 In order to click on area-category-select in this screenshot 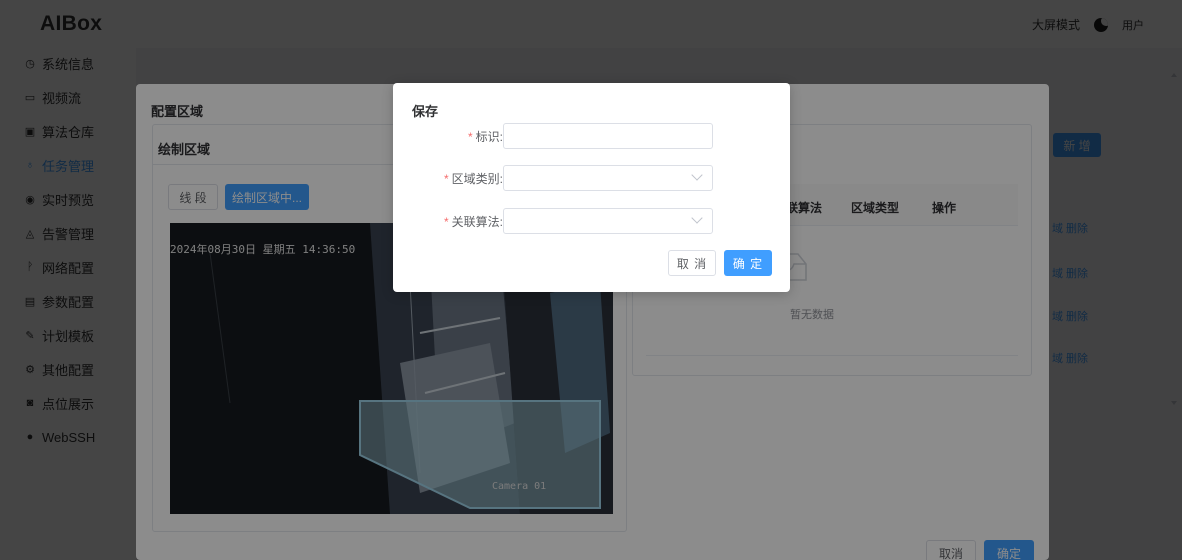, I will do `click(608, 178)`.